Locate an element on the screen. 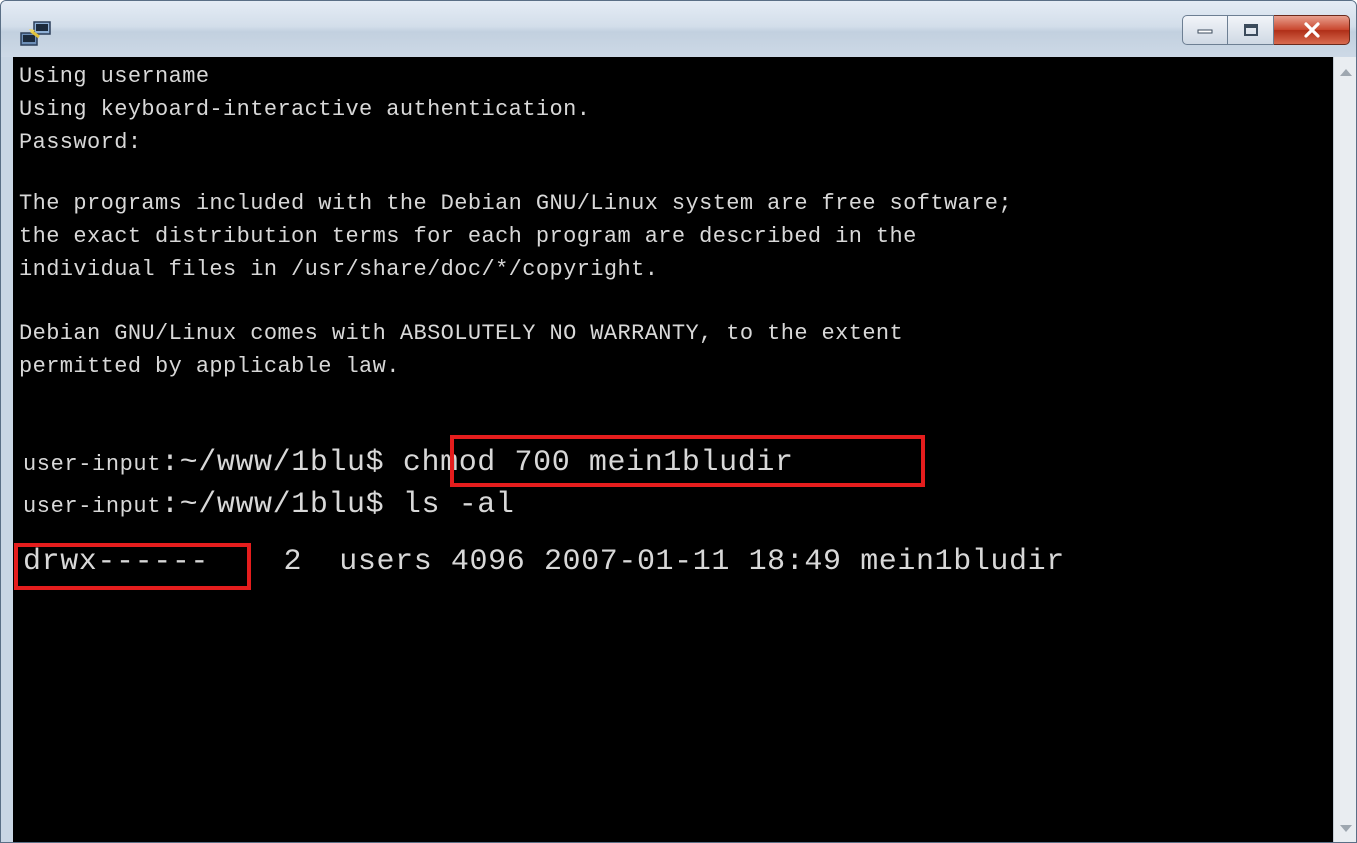  vertical-scrollbar is located at coordinates (1344, 449).